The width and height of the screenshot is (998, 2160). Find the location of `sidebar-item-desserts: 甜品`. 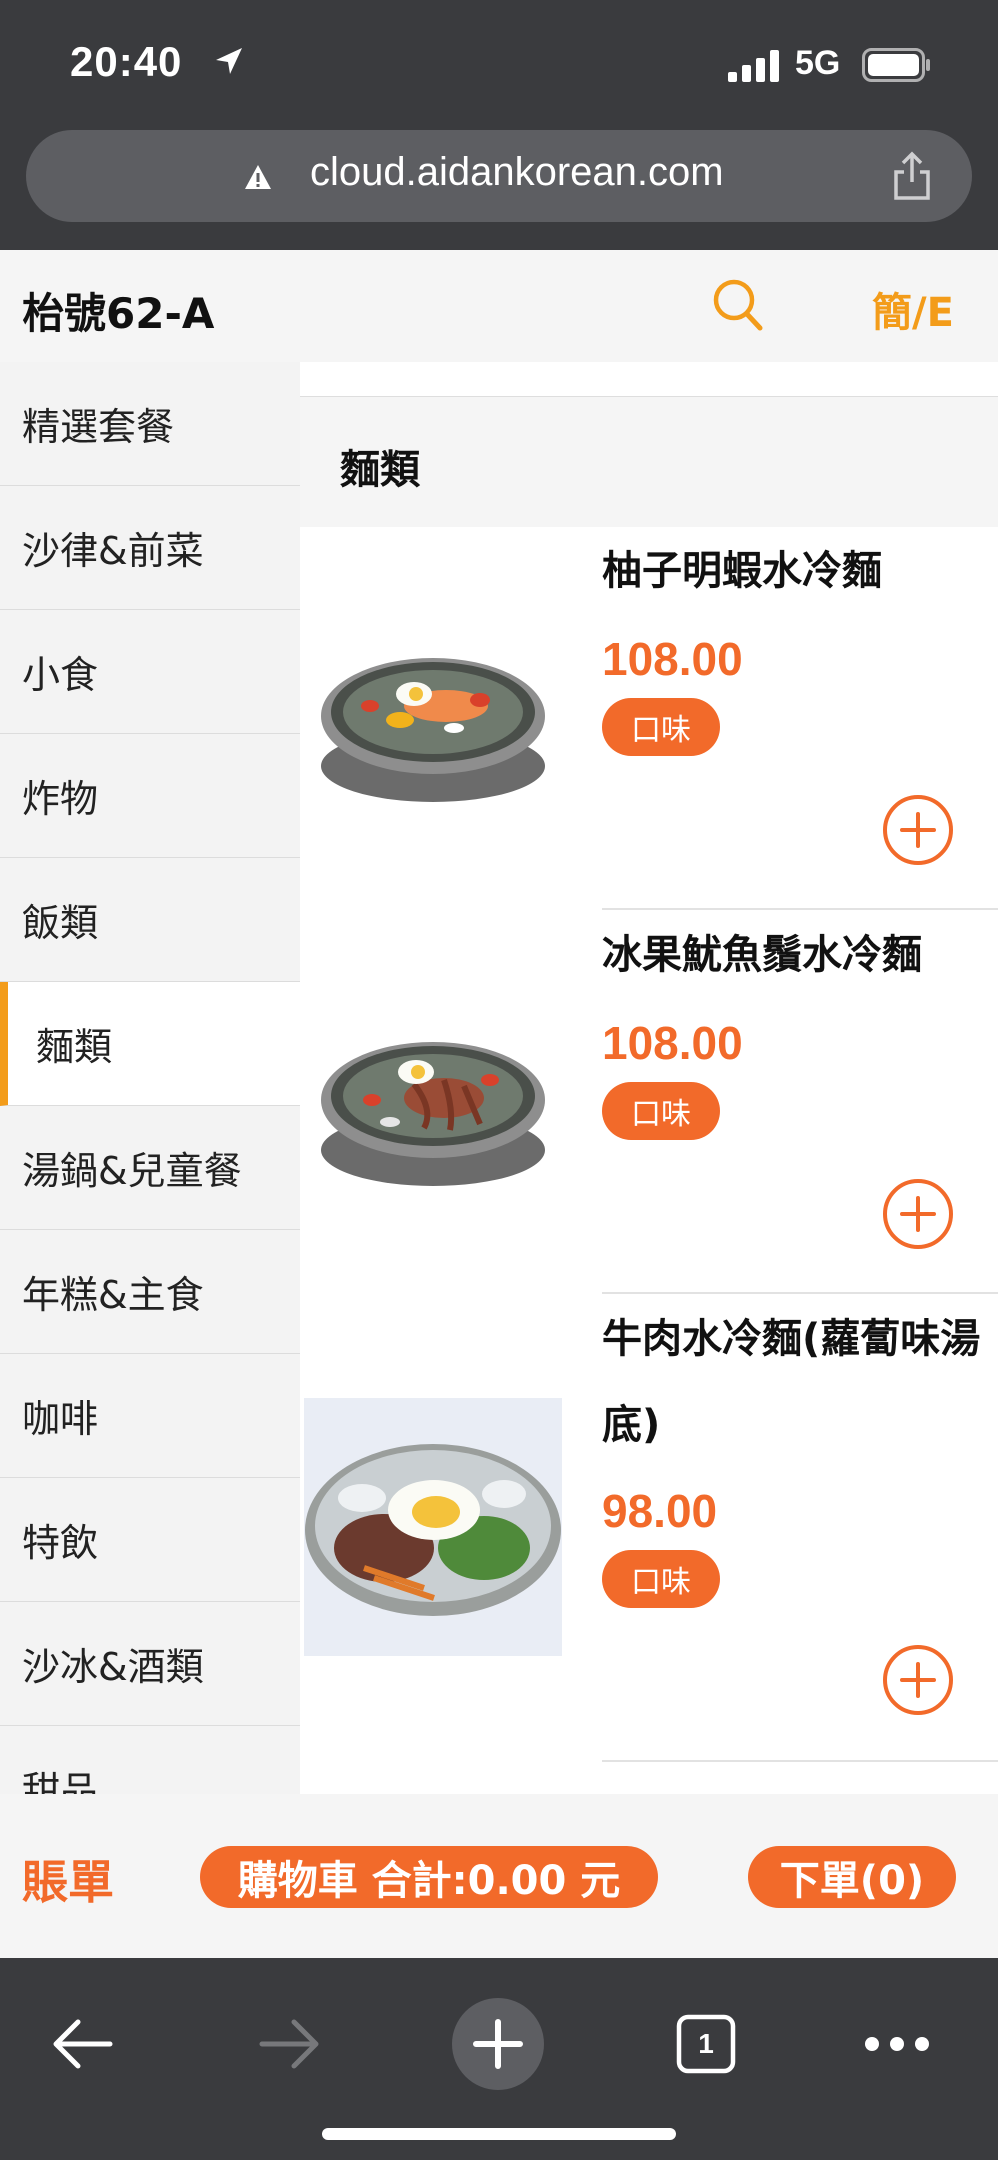

sidebar-item-desserts: 甜品 is located at coordinates (150, 1760).